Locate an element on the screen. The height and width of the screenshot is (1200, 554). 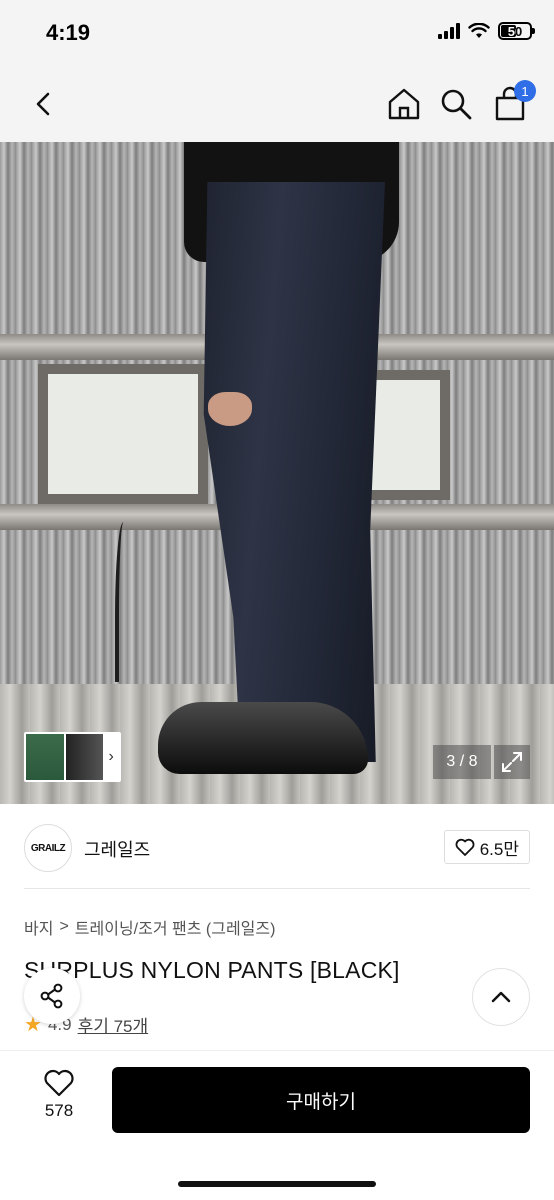
status-icons: 50 is located at coordinates (486, 31).